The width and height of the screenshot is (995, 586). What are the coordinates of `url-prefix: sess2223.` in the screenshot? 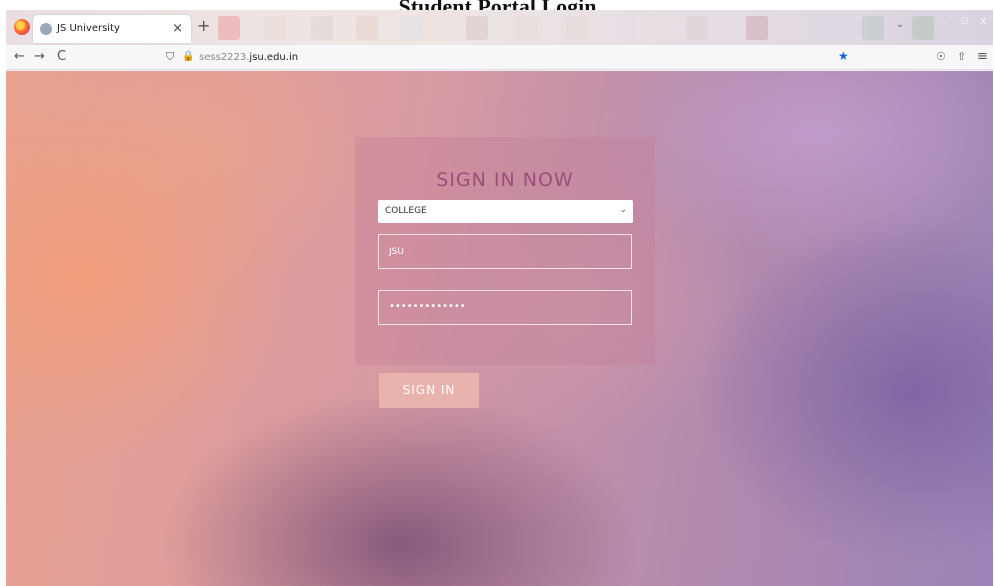 It's located at (224, 57).